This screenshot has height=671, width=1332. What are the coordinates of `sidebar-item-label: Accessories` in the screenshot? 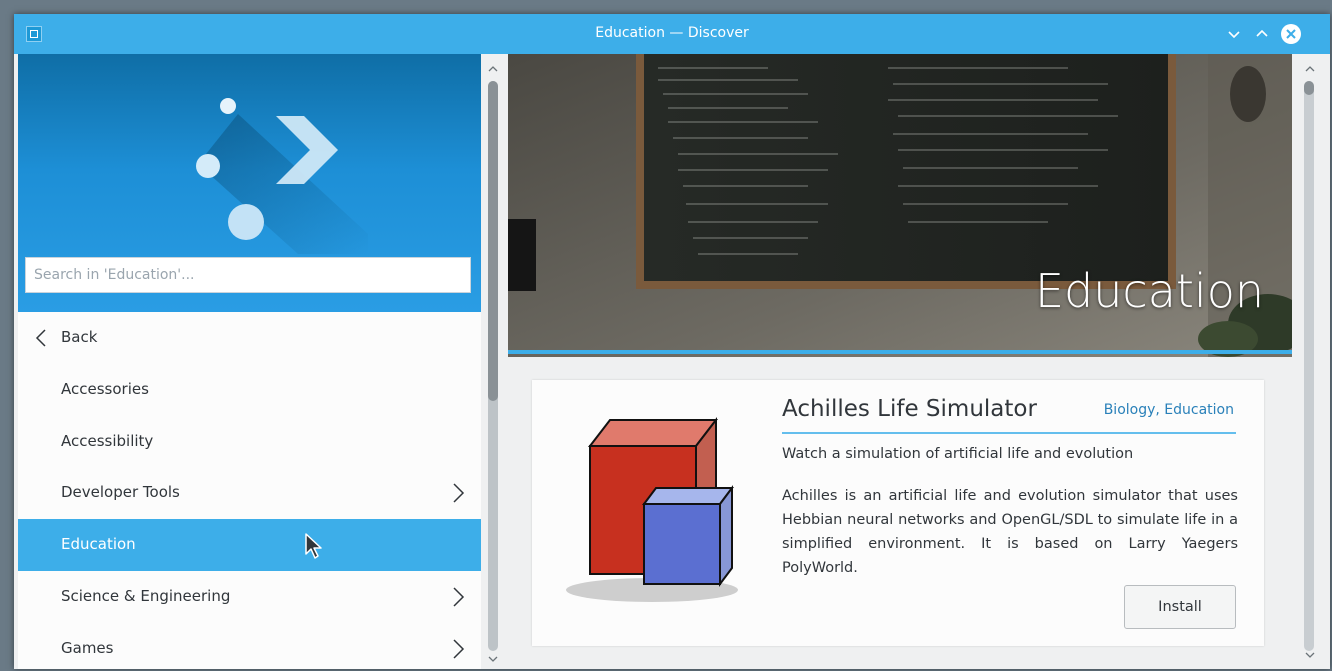 It's located at (105, 389).